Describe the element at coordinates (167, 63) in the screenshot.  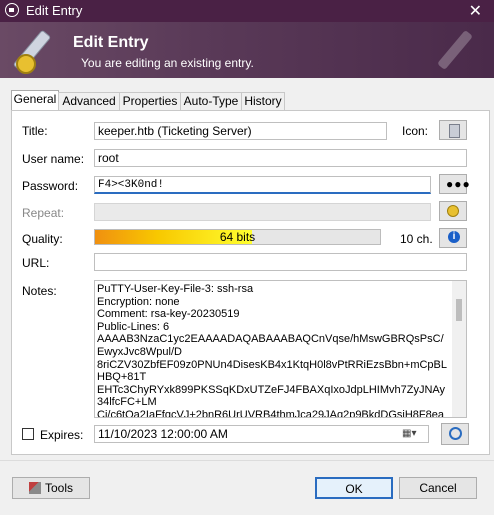
I see `banner-subtitle: You are editing an existing entry.` at that location.